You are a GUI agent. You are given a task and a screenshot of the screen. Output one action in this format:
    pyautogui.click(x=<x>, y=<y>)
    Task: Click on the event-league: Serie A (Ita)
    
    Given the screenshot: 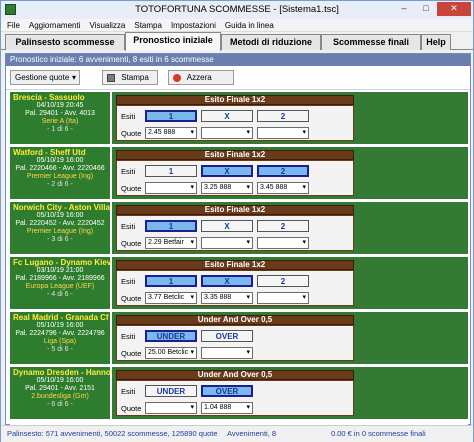 What is the action you would take?
    pyautogui.click(x=60, y=121)
    